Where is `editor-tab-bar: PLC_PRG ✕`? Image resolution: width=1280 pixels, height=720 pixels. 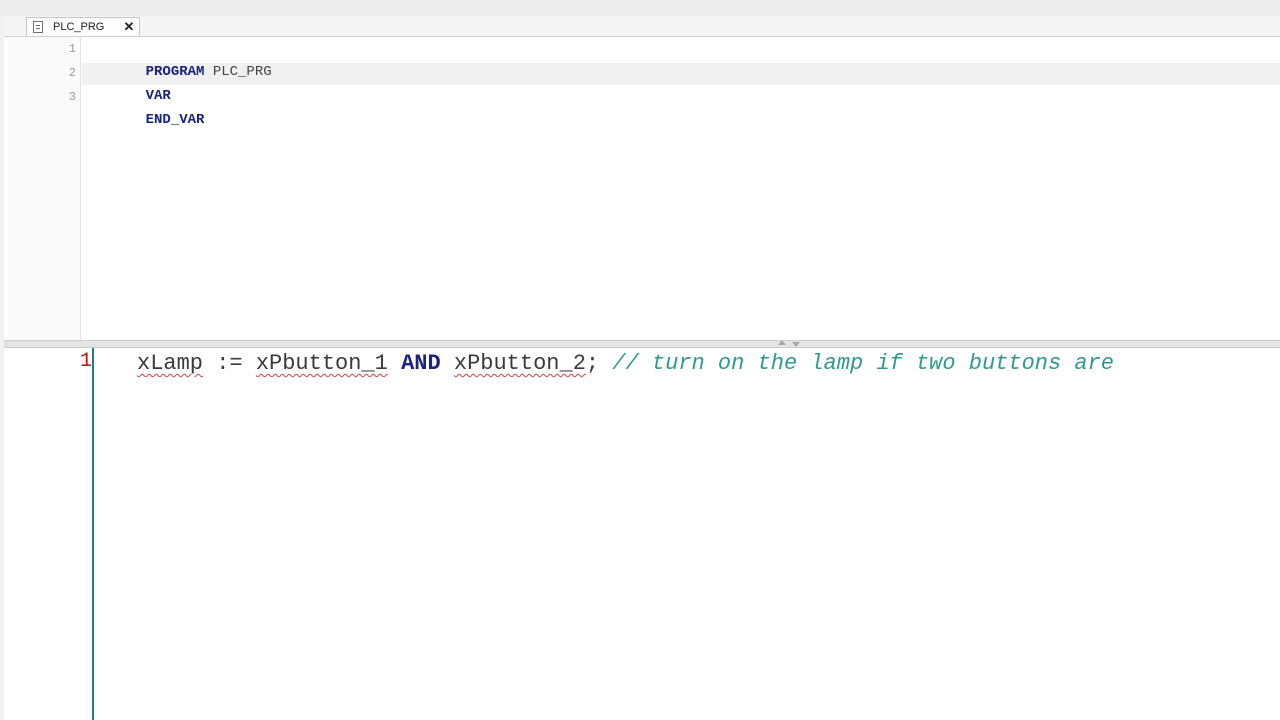 editor-tab-bar: PLC_PRG ✕ is located at coordinates (642, 26).